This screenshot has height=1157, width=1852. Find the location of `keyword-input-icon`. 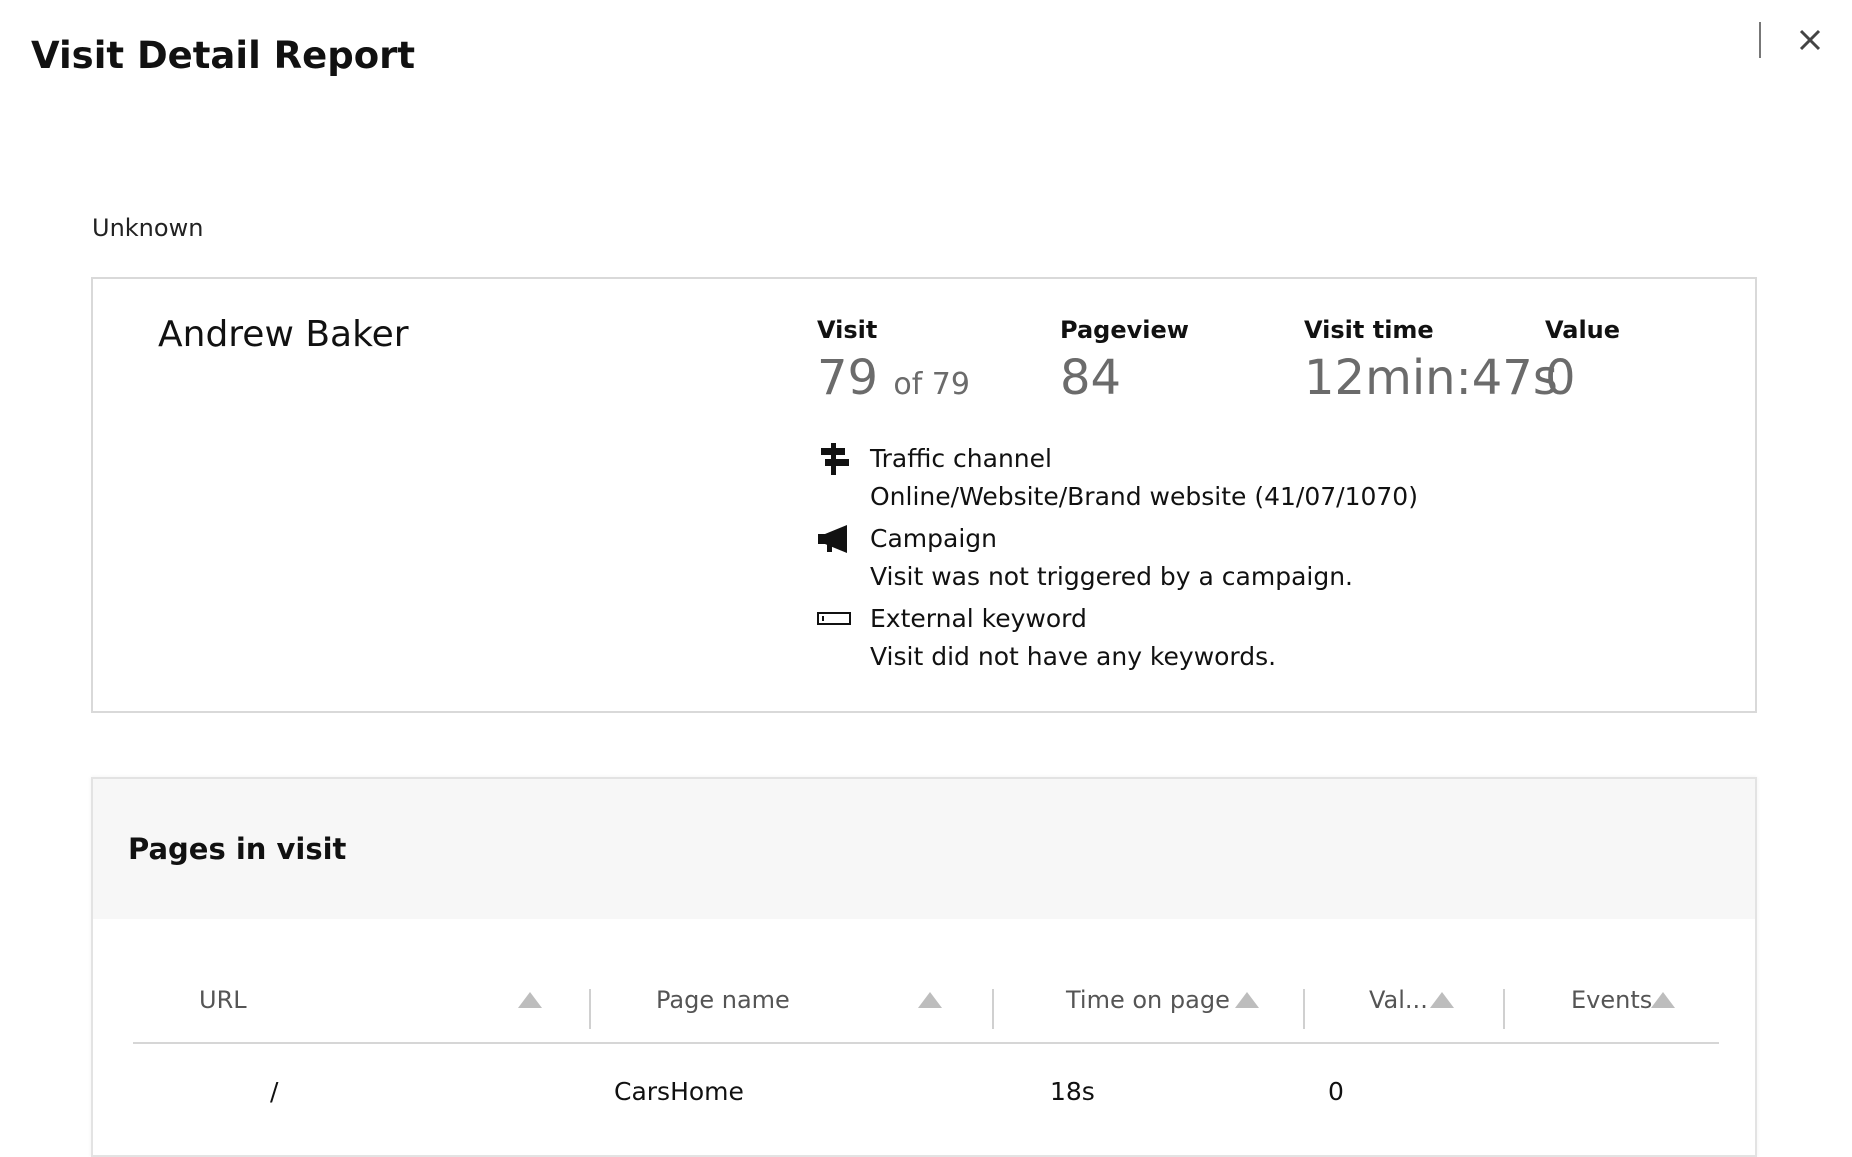

keyword-input-icon is located at coordinates (834, 619).